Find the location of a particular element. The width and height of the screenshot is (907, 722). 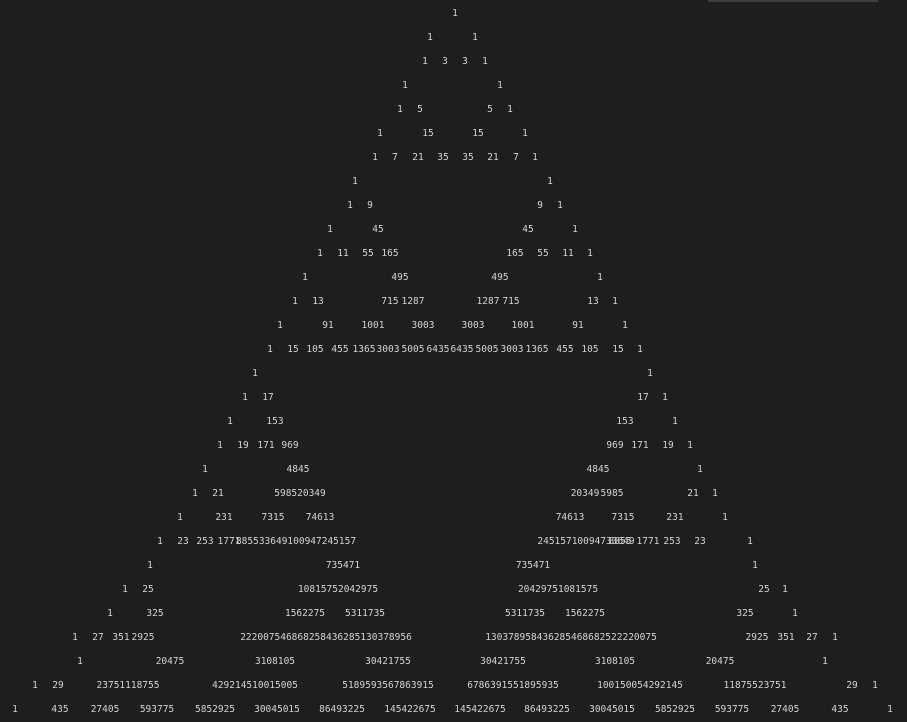

number-token: 1365 is located at coordinates (364, 349).